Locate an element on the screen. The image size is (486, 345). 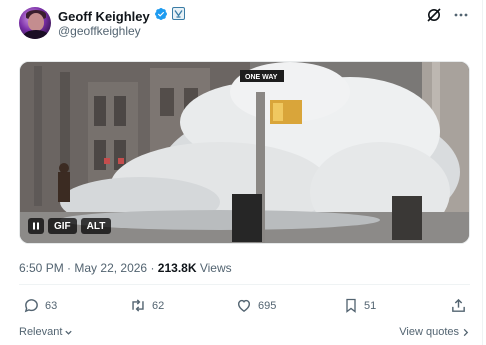
author-name-row: Geoff Keighley is located at coordinates (121, 16).